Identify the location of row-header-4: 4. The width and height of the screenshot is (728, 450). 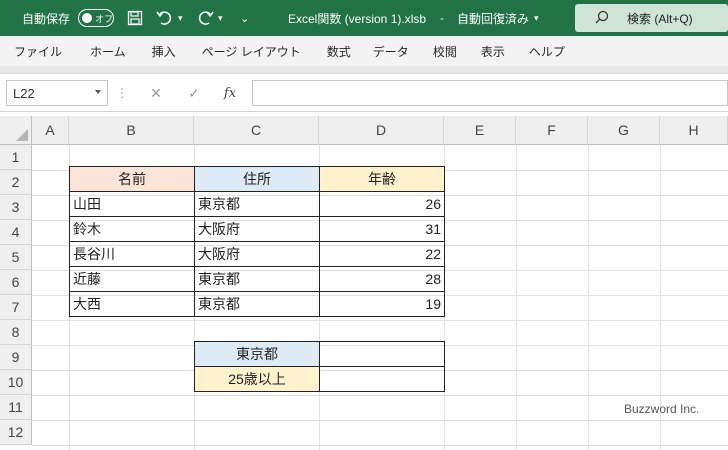
(16, 232).